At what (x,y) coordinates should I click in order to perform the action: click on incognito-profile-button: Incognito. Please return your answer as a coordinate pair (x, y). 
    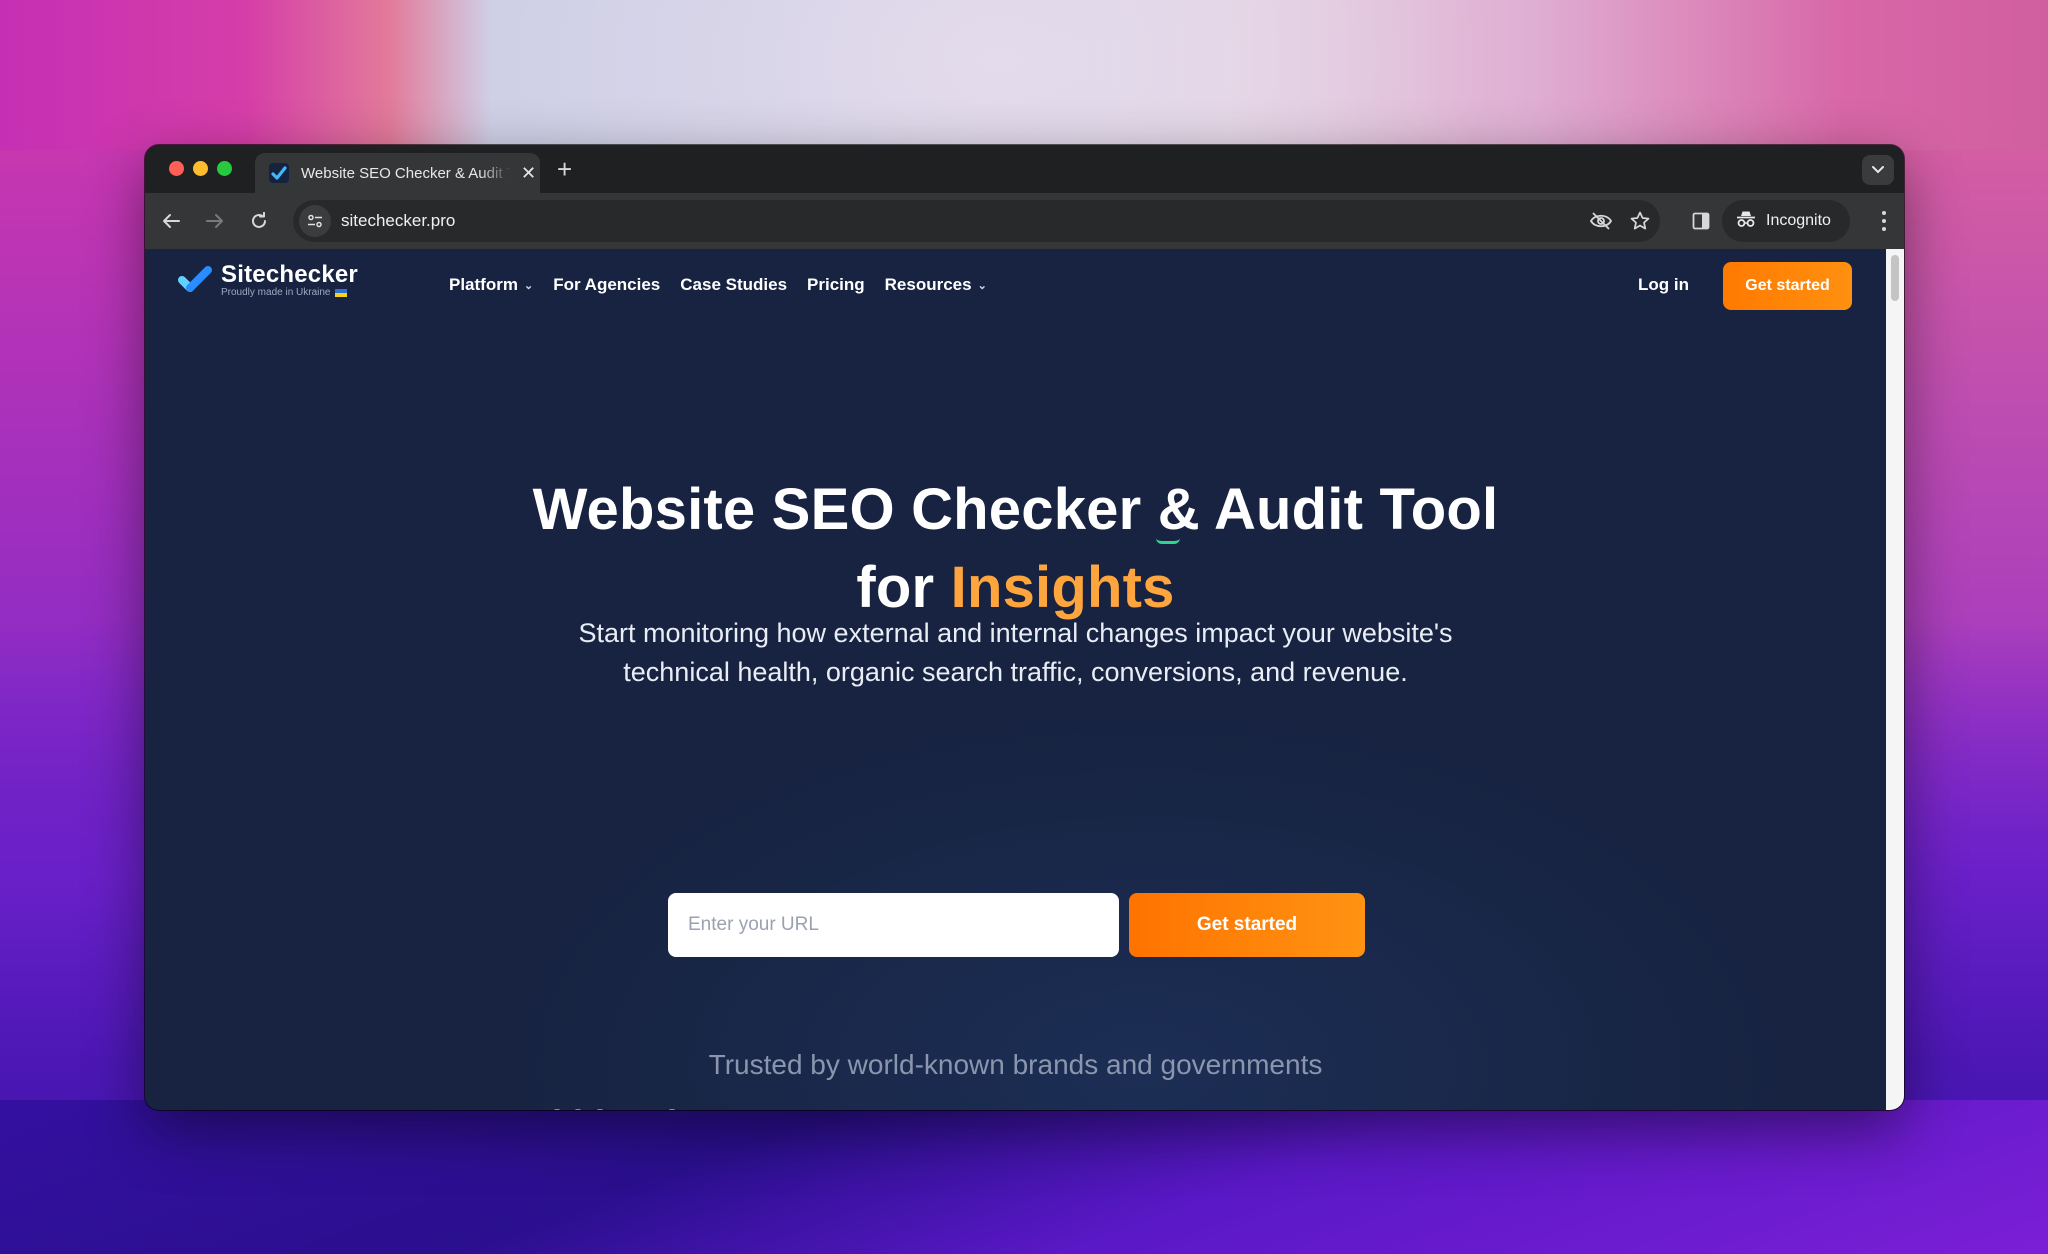
    Looking at the image, I should click on (1786, 221).